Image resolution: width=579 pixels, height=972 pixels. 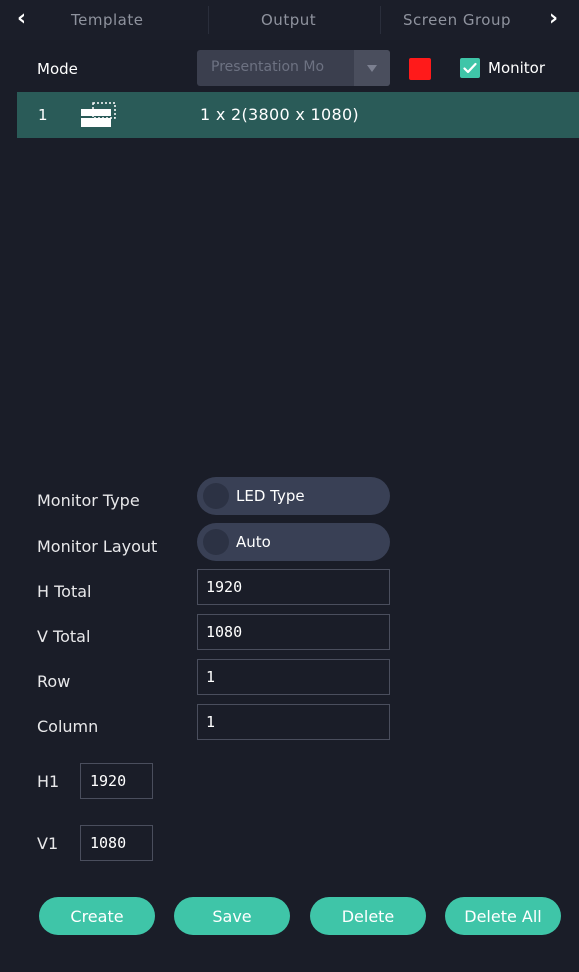 I want to click on h1-input: 1920, so click(x=116, y=781).